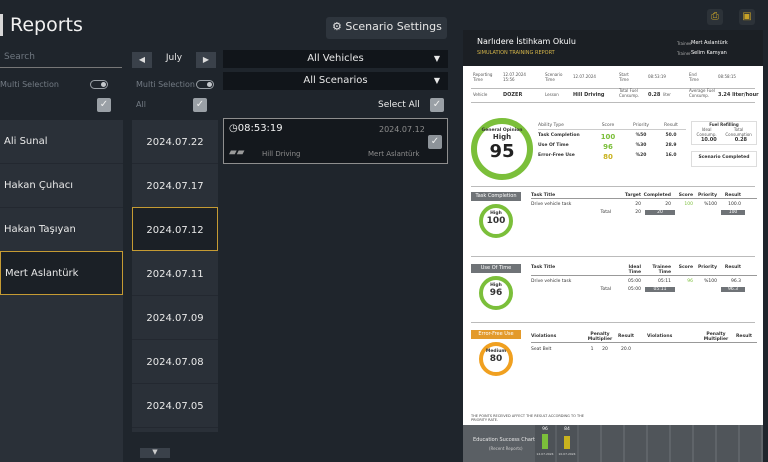  Describe the element at coordinates (206, 60) in the screenshot. I see `next-month-button: ▶` at that location.